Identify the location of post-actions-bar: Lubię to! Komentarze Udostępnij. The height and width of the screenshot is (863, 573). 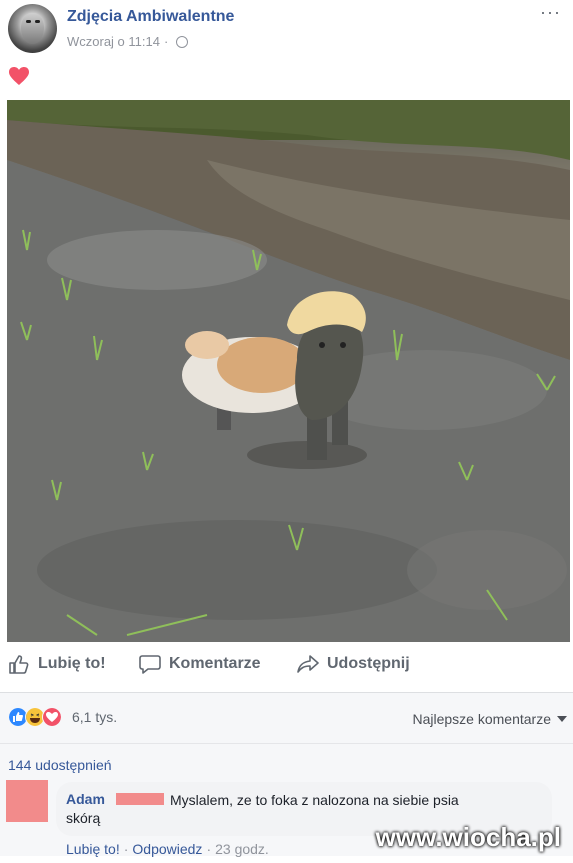
(286, 667).